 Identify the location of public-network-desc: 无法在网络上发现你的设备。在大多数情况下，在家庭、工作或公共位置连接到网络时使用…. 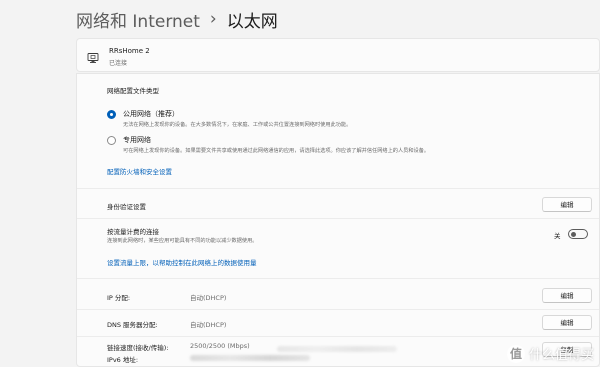
(237, 125).